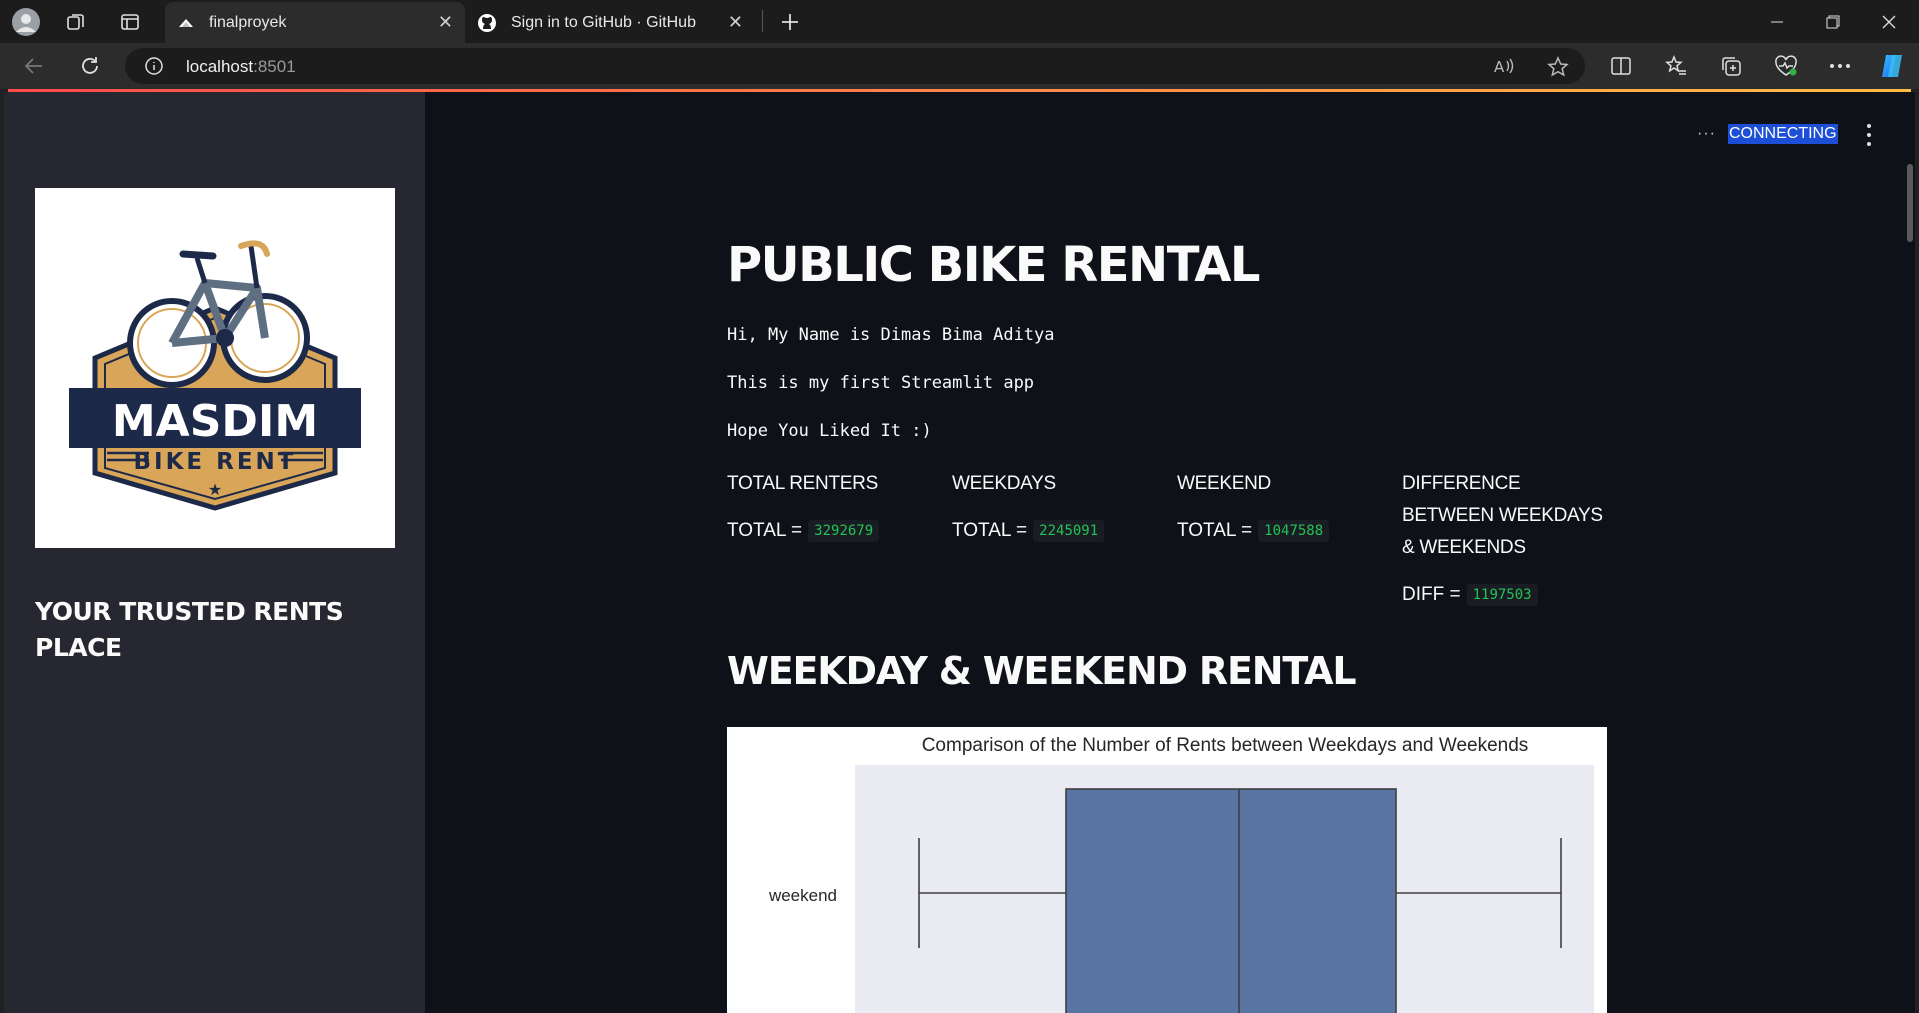  Describe the element at coordinates (189, 629) in the screenshot. I see `sidebar-title: YOUR TRUSTED RENTS PLACE` at that location.